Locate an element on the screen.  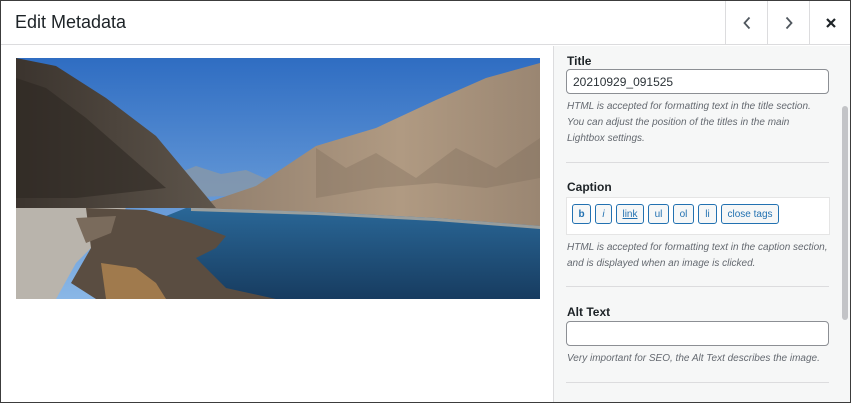
chevron-right-icon is located at coordinates (789, 23).